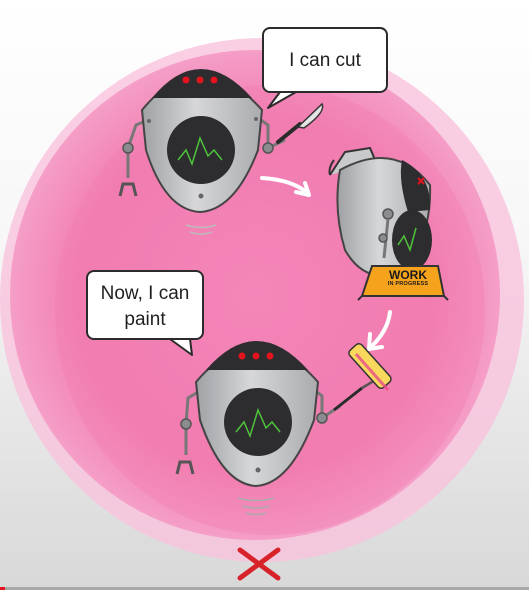  I want to click on speech-bubble-paint-line2: paint, so click(145, 319).